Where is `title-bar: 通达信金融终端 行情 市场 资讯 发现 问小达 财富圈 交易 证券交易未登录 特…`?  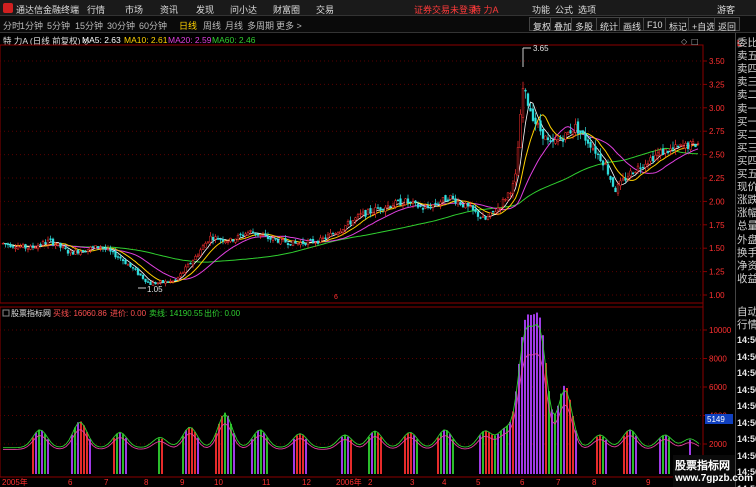
title-bar: 通达信金融终端 行情 市场 资讯 发现 问小达 财富圈 交易 证券交易未登录 特… is located at coordinates (378, 8).